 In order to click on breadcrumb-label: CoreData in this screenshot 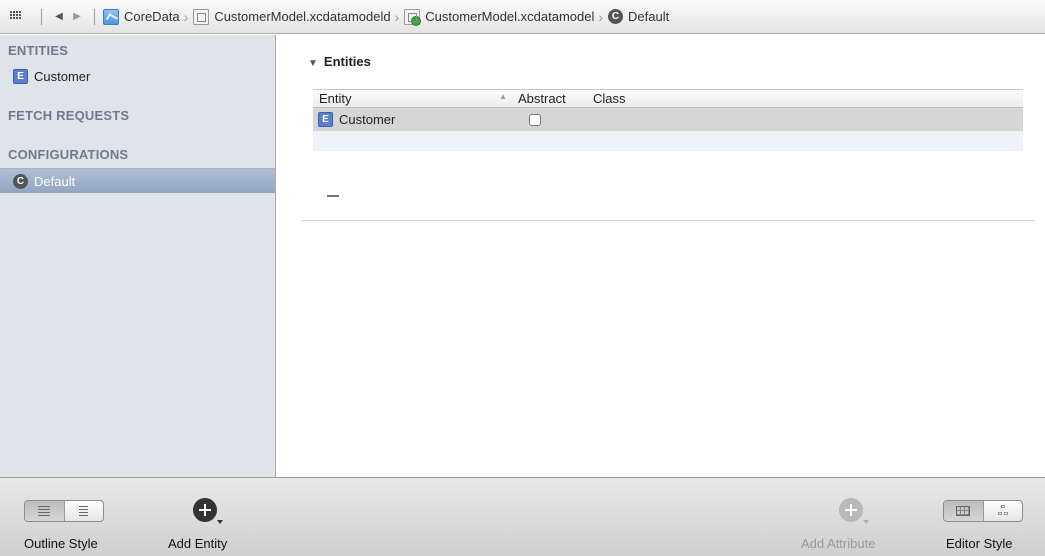, I will do `click(152, 16)`.